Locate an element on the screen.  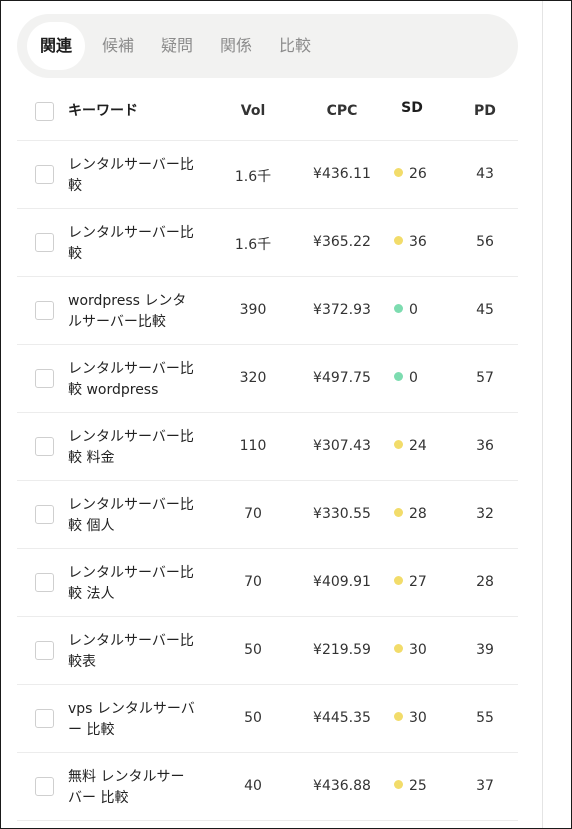
cpc-cell: ¥219.59 is located at coordinates (342, 650).